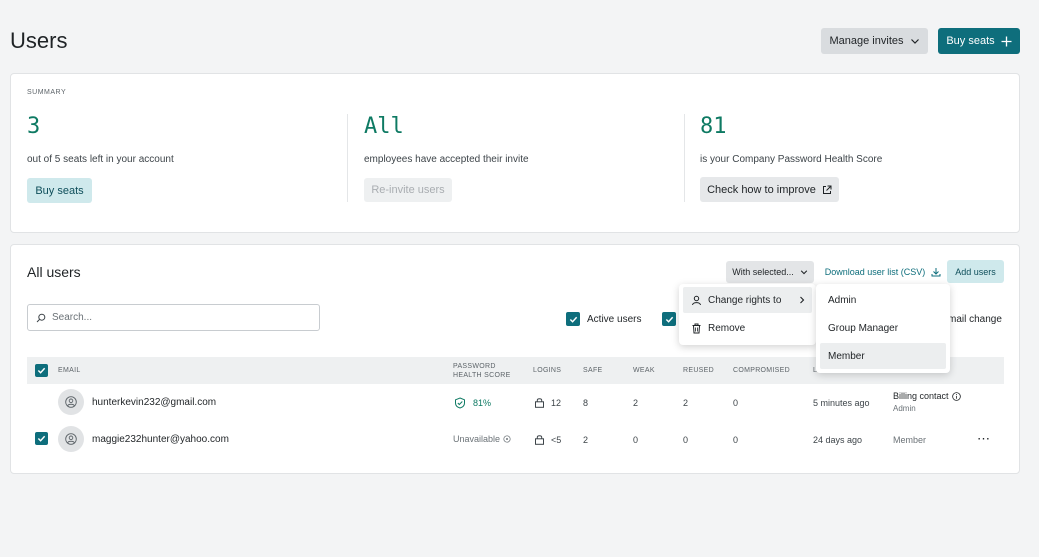 The height and width of the screenshot is (557, 1039). I want to click on check-how-to-improve-button: Check how to improve, so click(769, 189).